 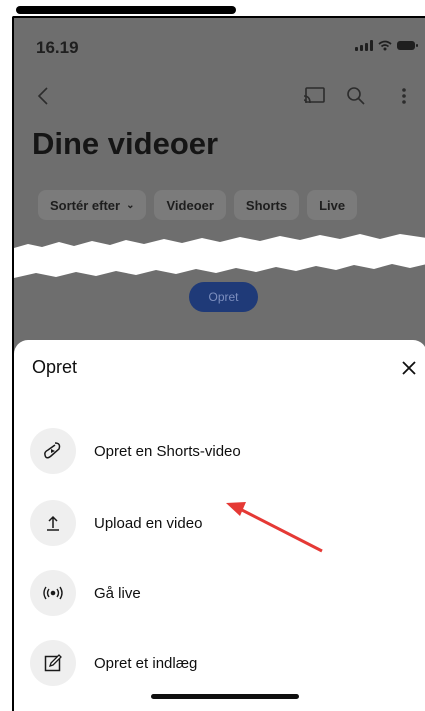 I want to click on top-black-bar, so click(x=126, y=10).